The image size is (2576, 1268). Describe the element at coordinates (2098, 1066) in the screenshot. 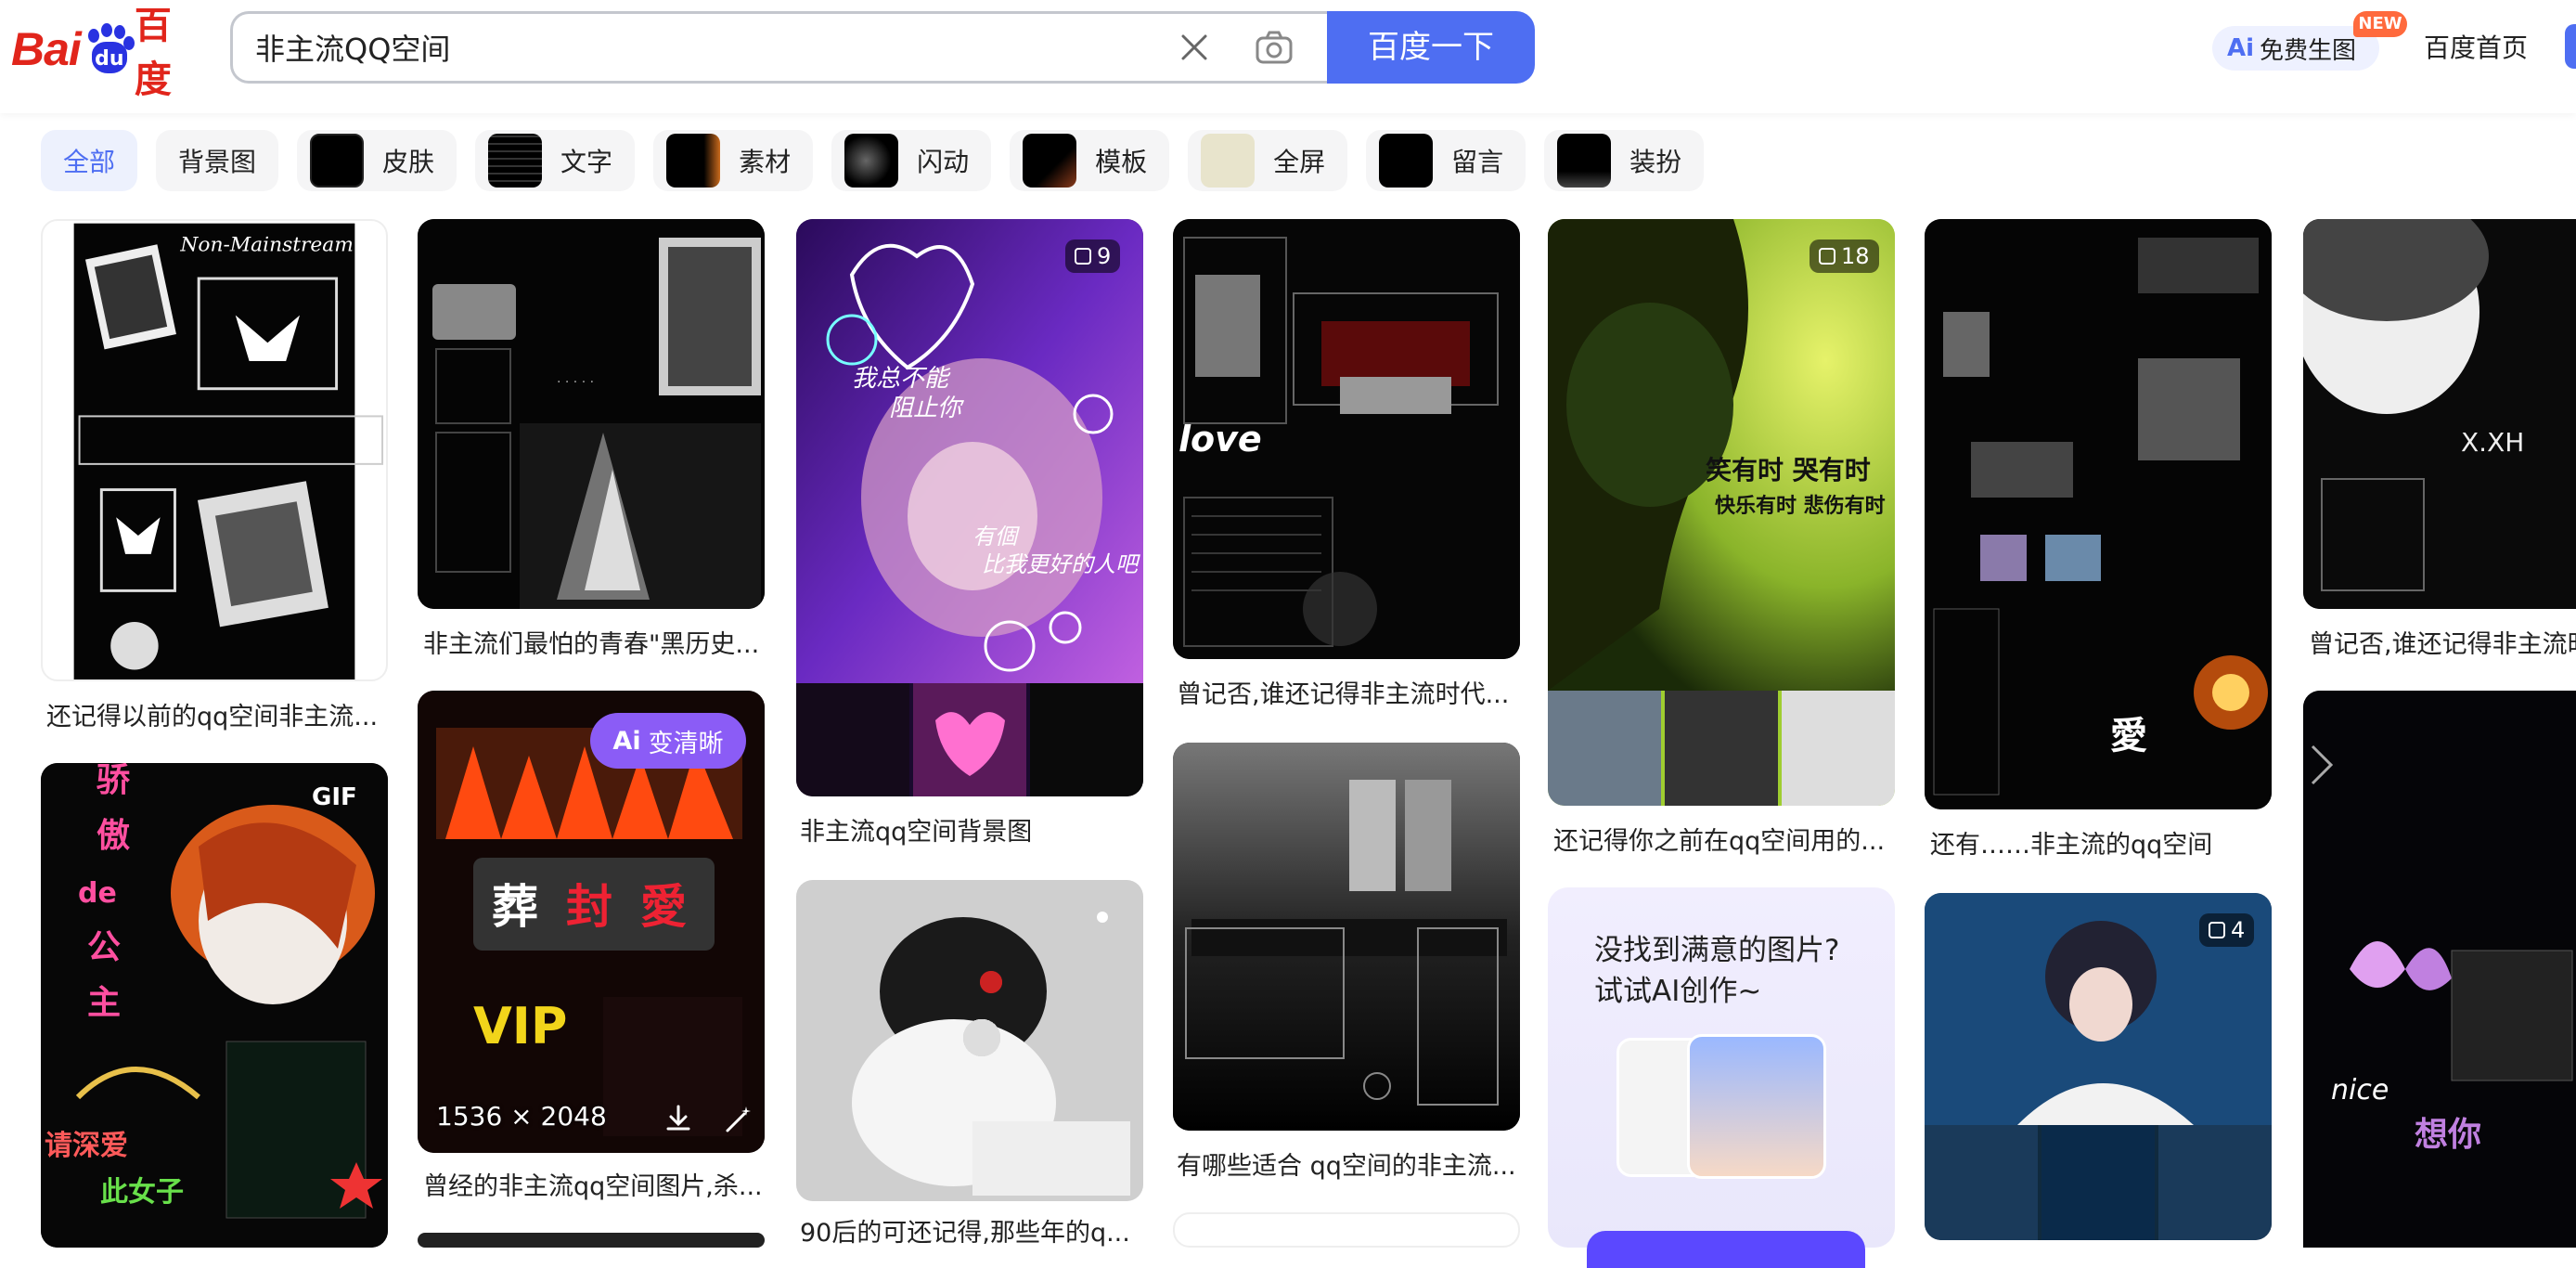

I see `result-image-card: 4` at that location.